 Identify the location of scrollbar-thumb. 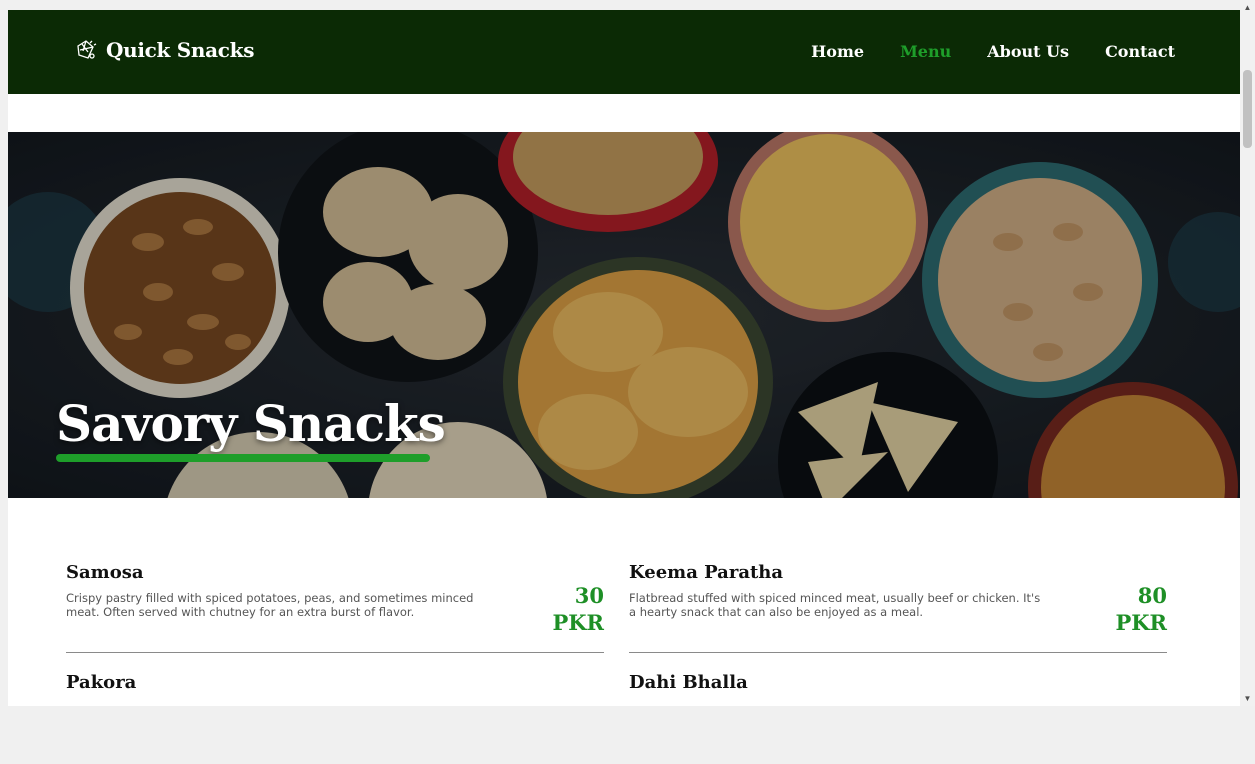
(1247, 109).